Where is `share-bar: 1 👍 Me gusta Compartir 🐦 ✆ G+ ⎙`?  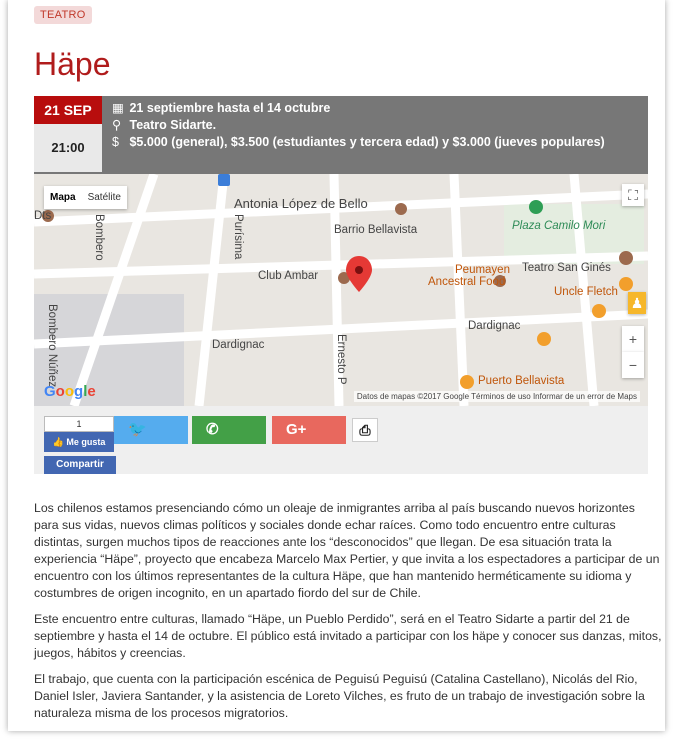 share-bar: 1 👍 Me gusta Compartir 🐦 ✆ G+ ⎙ is located at coordinates (341, 440).